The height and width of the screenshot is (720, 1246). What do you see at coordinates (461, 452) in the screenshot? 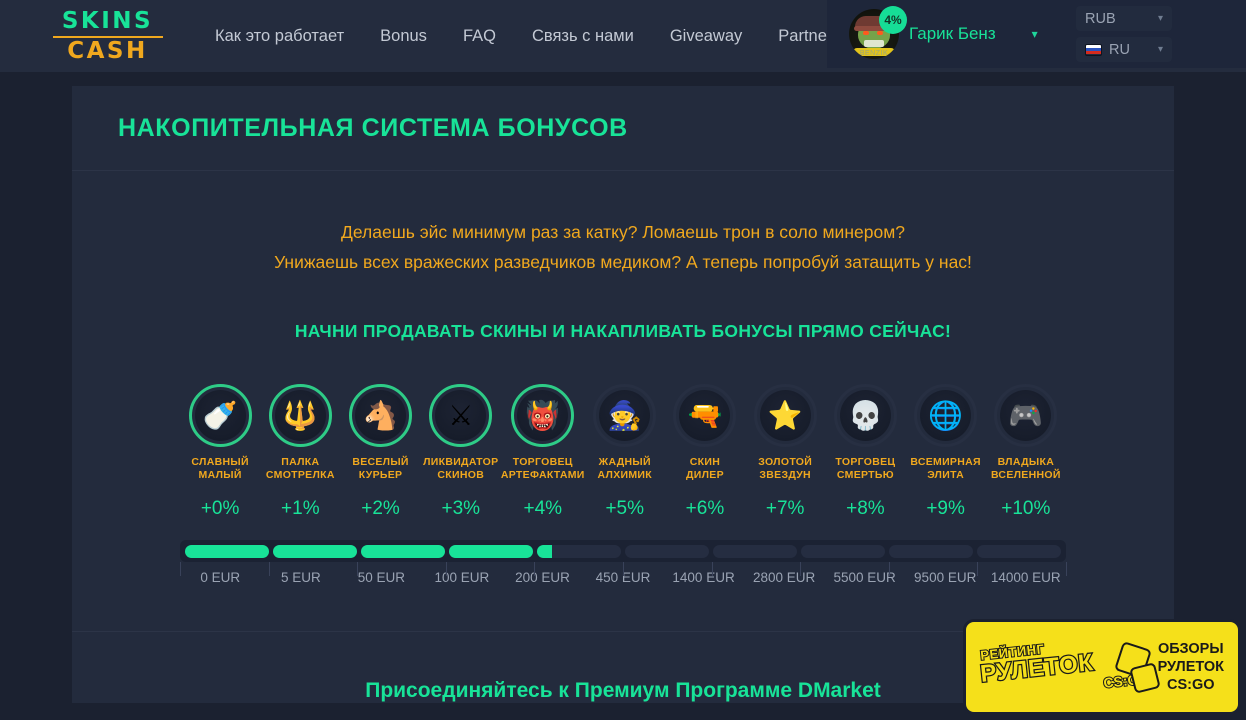
I see `rank-badge: ⚔ ЛИКВИДАТОР СКИНОВ +3%` at bounding box center [461, 452].